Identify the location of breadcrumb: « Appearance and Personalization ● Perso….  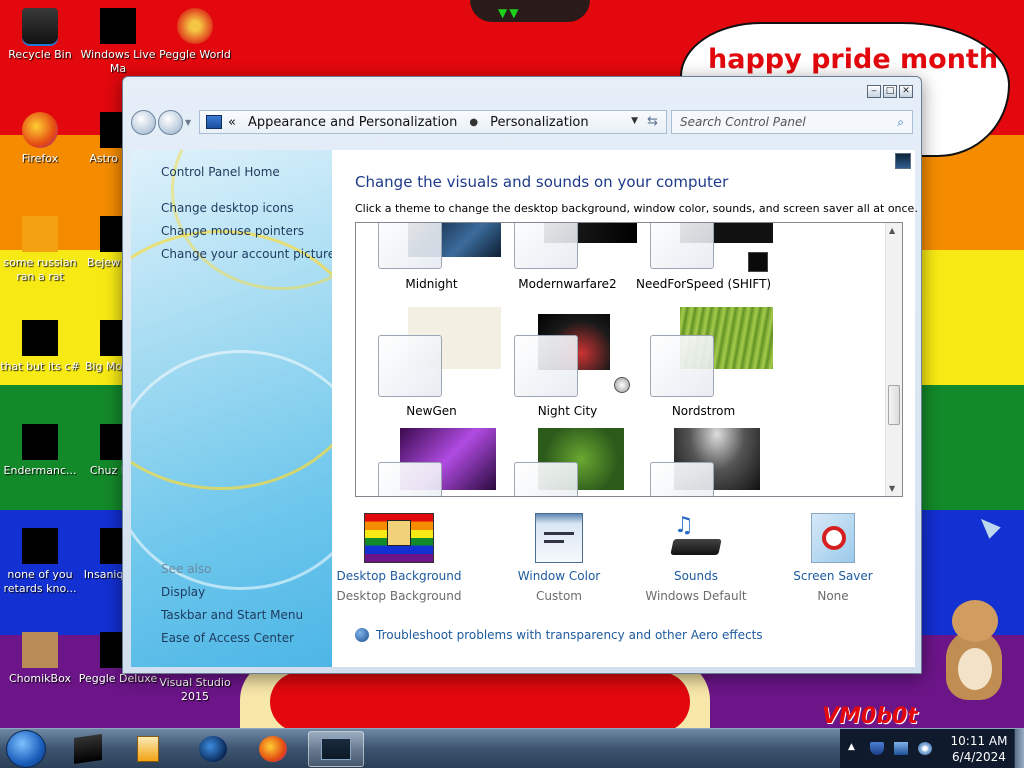
(433, 122).